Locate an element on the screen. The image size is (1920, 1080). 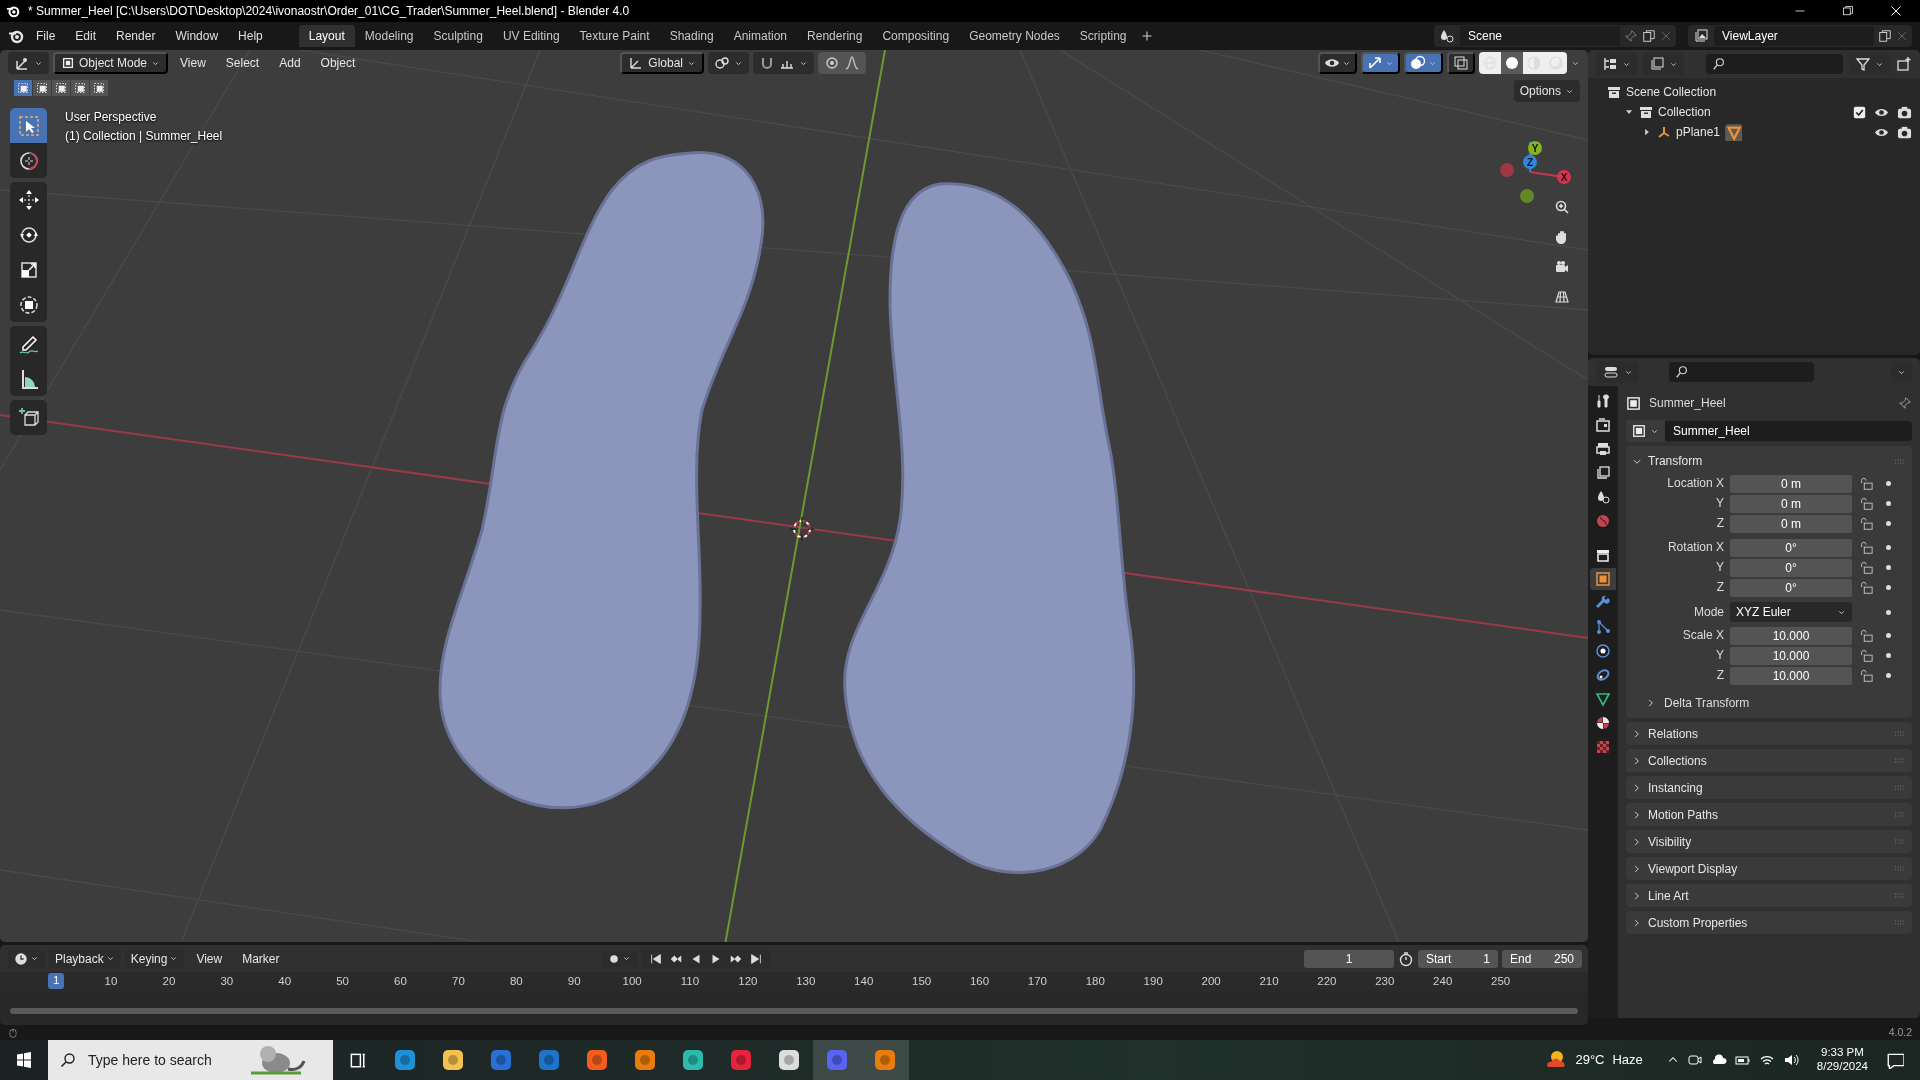
frame-number: 160 is located at coordinates (979, 982).